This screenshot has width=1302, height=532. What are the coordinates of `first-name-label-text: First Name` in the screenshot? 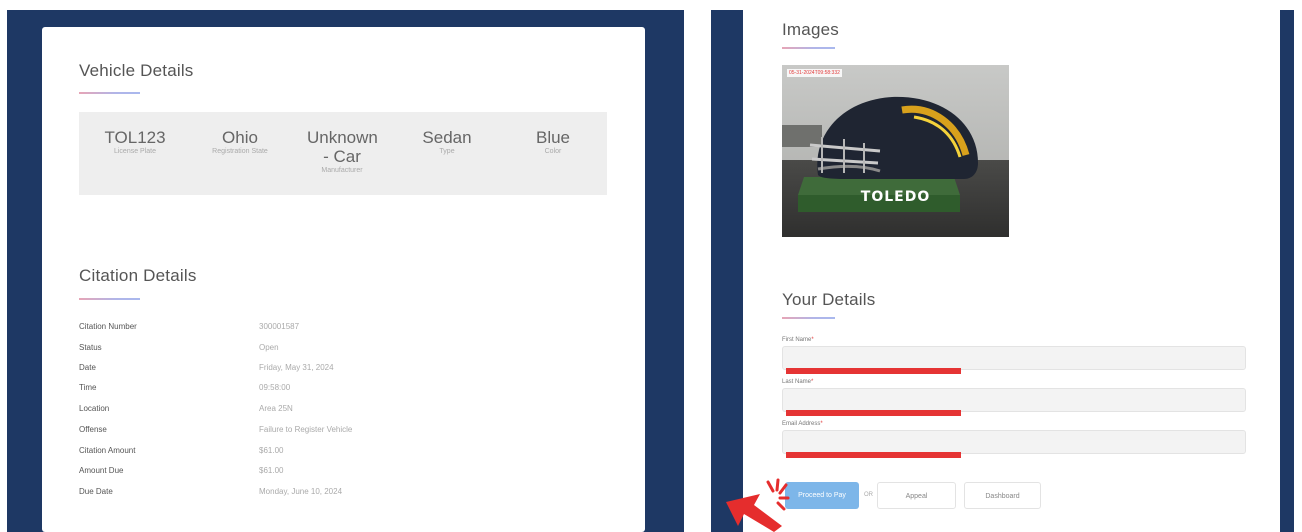 It's located at (797, 340).